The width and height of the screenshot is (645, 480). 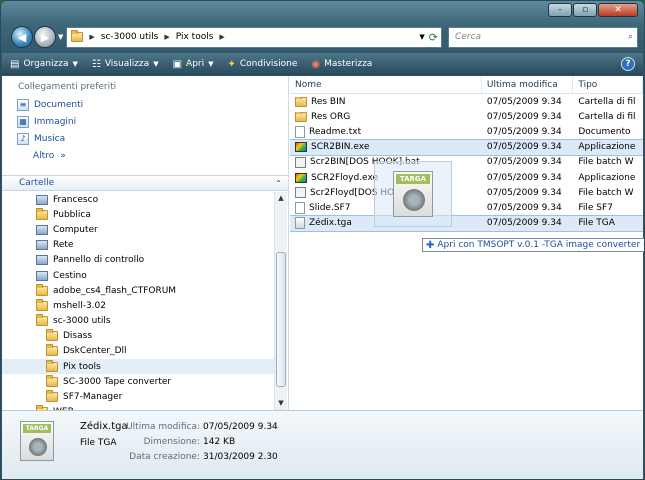 I want to click on chevron-up-icon: ⌃, so click(x=278, y=183).